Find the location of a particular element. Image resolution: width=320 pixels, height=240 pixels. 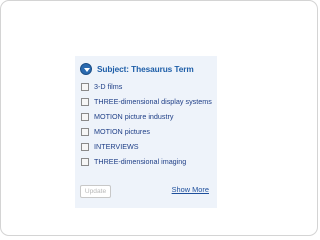

list-item: 3-D films is located at coordinates (147, 86).